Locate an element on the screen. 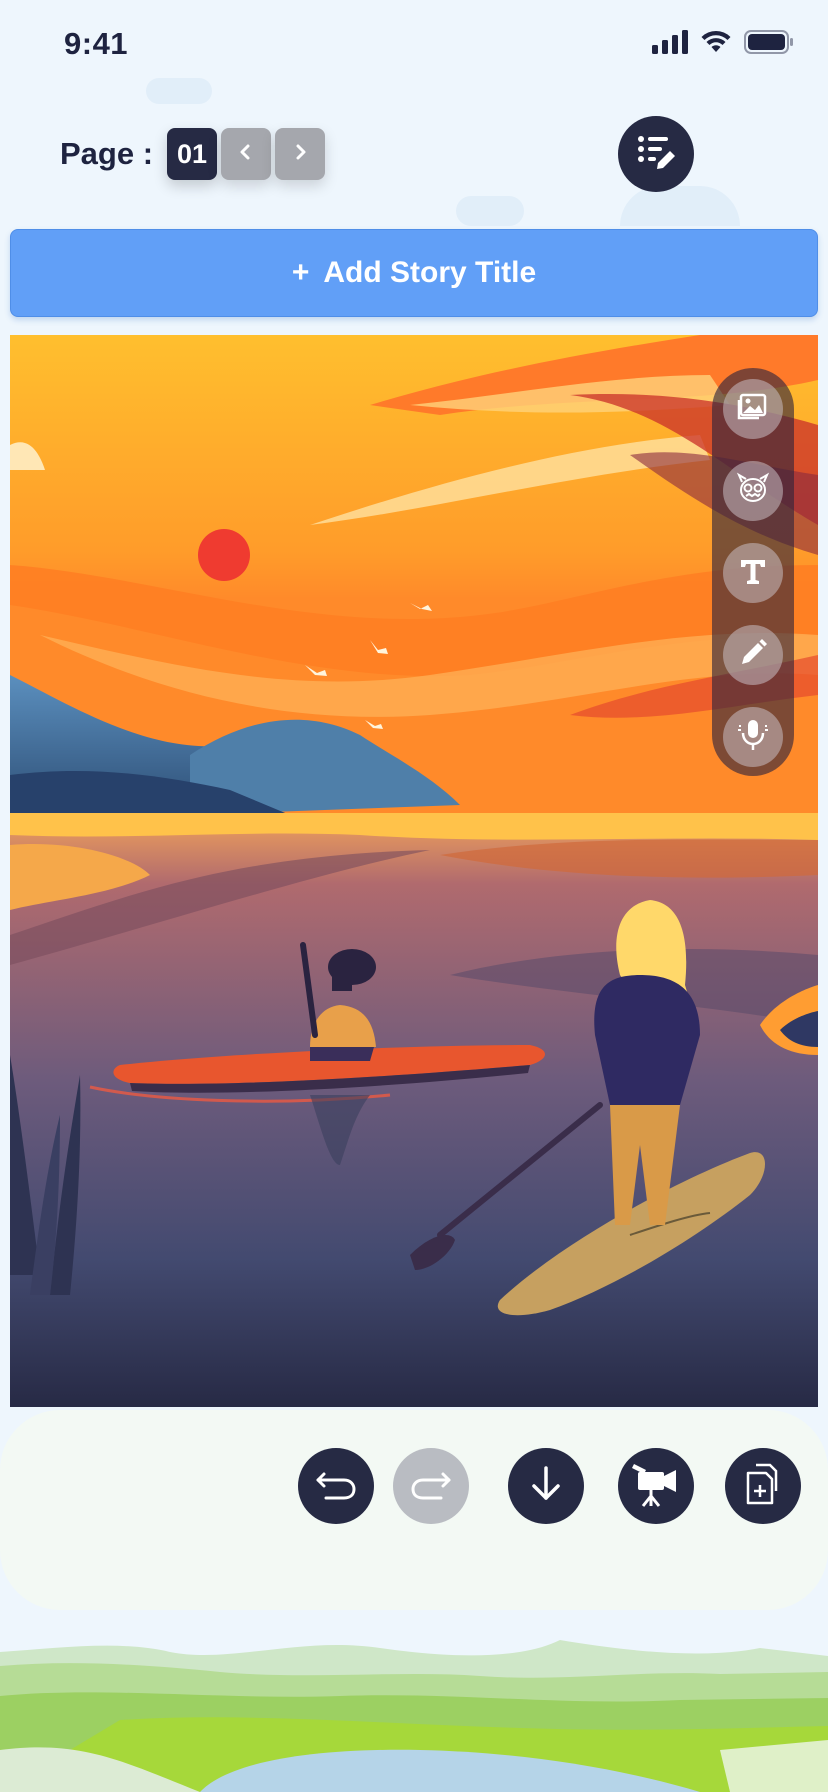  arrow-down-icon is located at coordinates (546, 1486).